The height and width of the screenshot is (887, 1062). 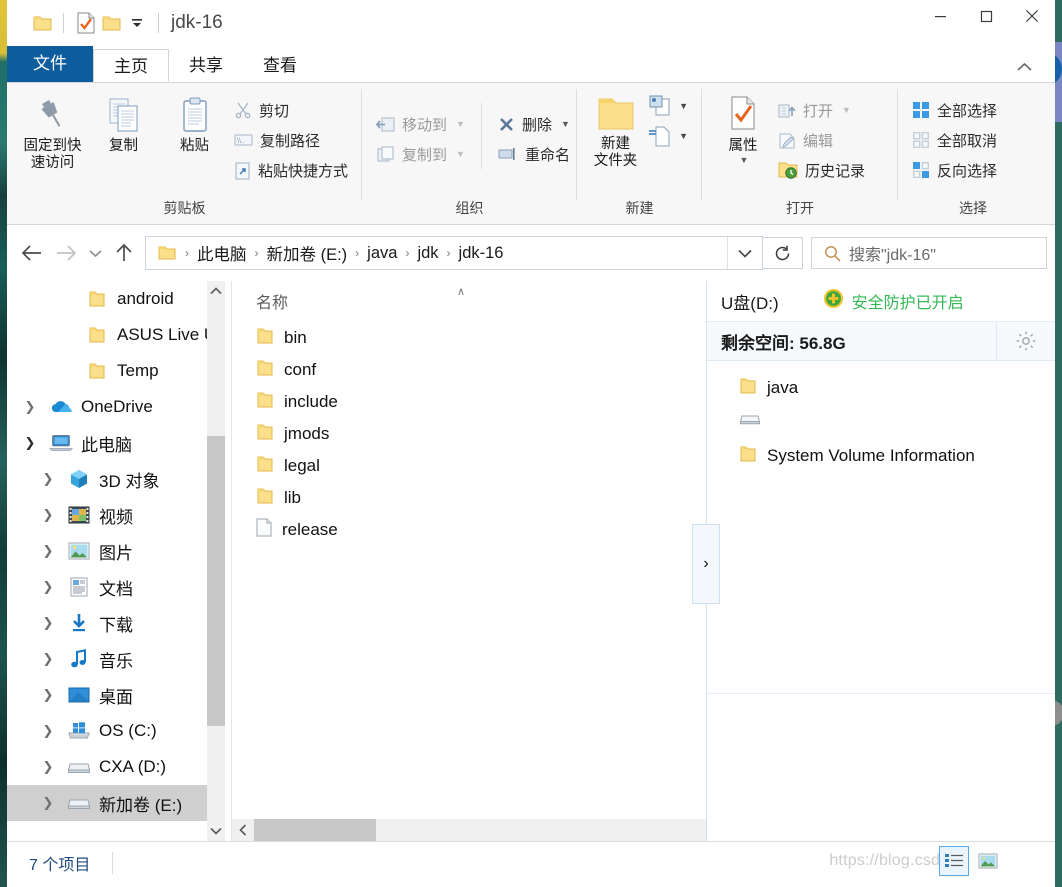 What do you see at coordinates (116, 479) in the screenshot?
I see `tree-item-3d-objects: ❯ 3D 对象` at bounding box center [116, 479].